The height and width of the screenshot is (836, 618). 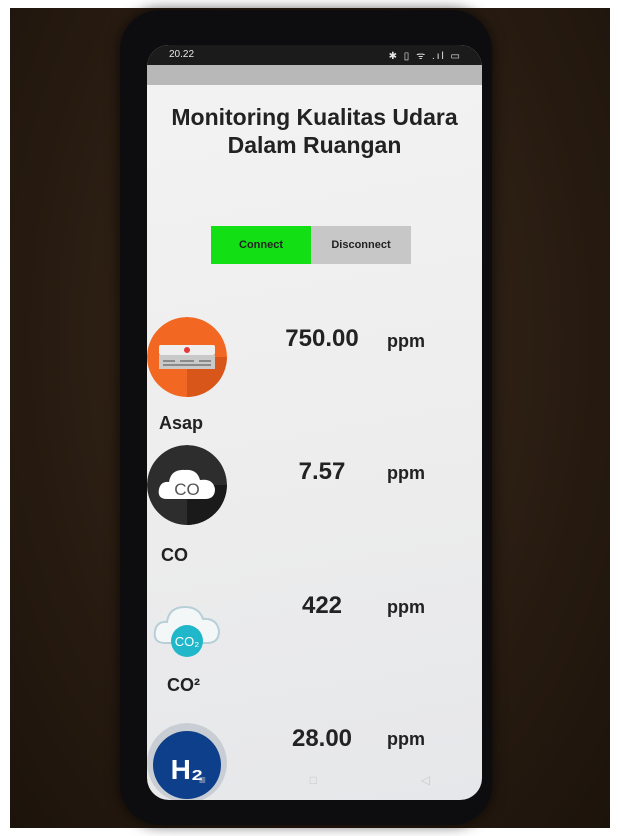 What do you see at coordinates (314, 131) in the screenshot?
I see `page-title: Monitoring Kualitas Udara Dalam Ruangan` at bounding box center [314, 131].